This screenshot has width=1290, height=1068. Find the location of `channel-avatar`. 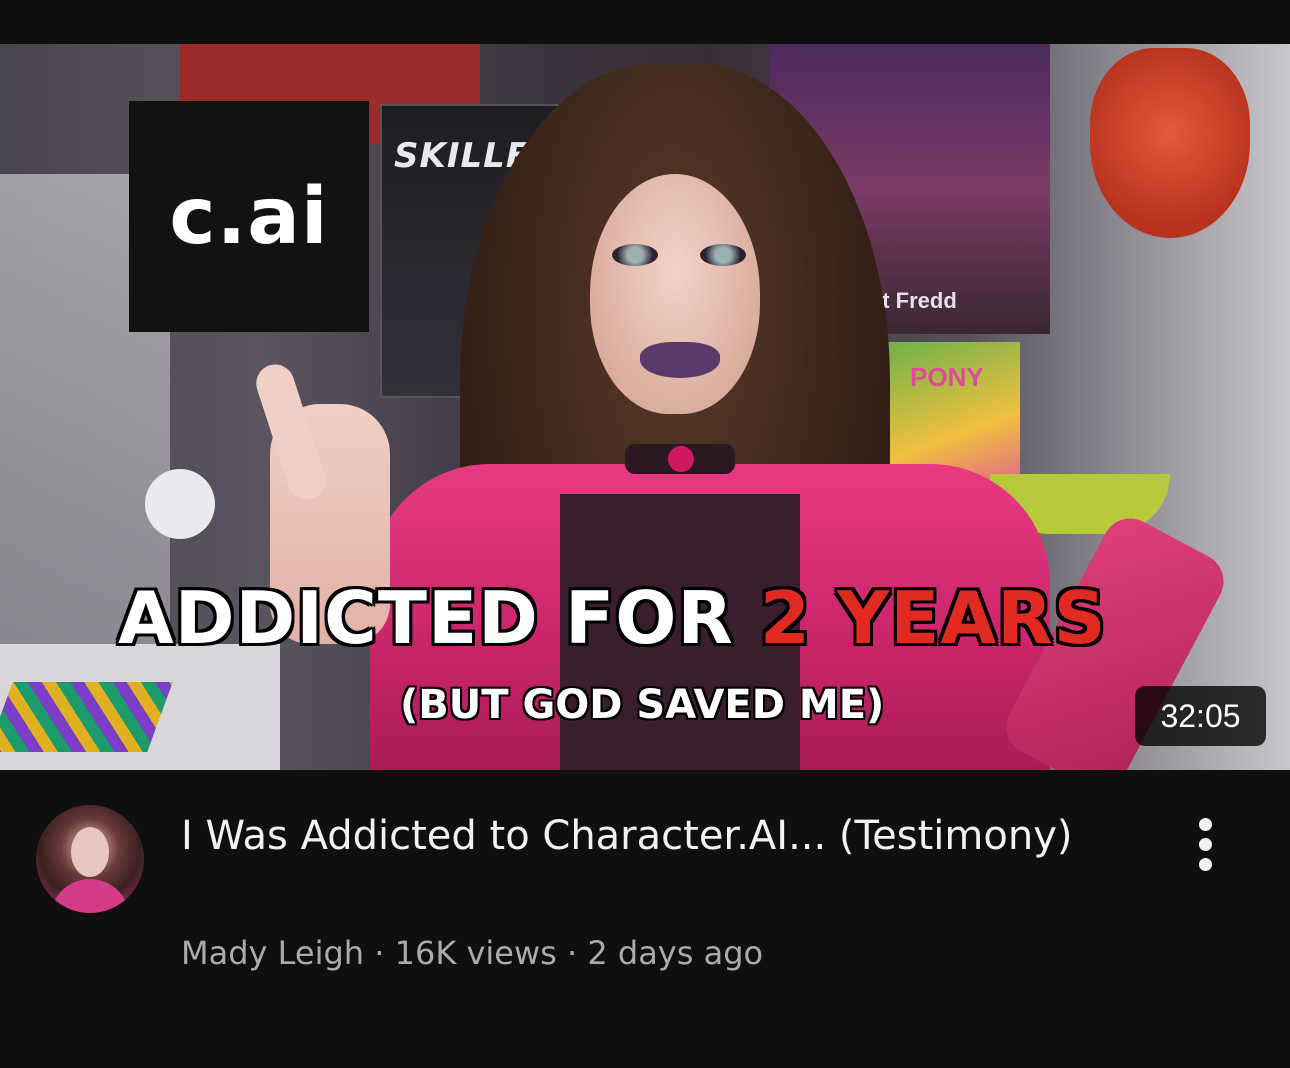

channel-avatar is located at coordinates (90, 859).